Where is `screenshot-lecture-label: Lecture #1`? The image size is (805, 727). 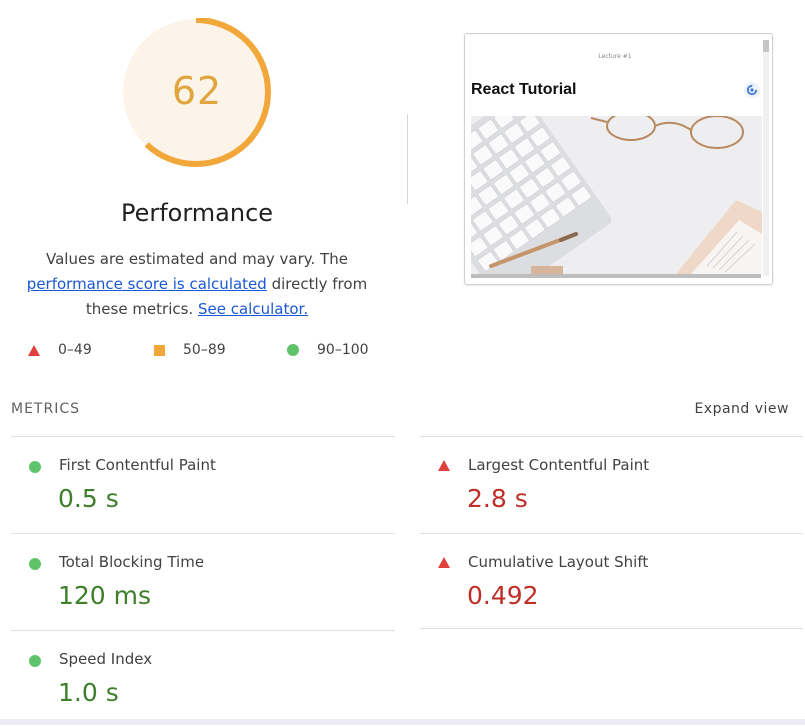
screenshot-lecture-label: Lecture #1 is located at coordinates (615, 56).